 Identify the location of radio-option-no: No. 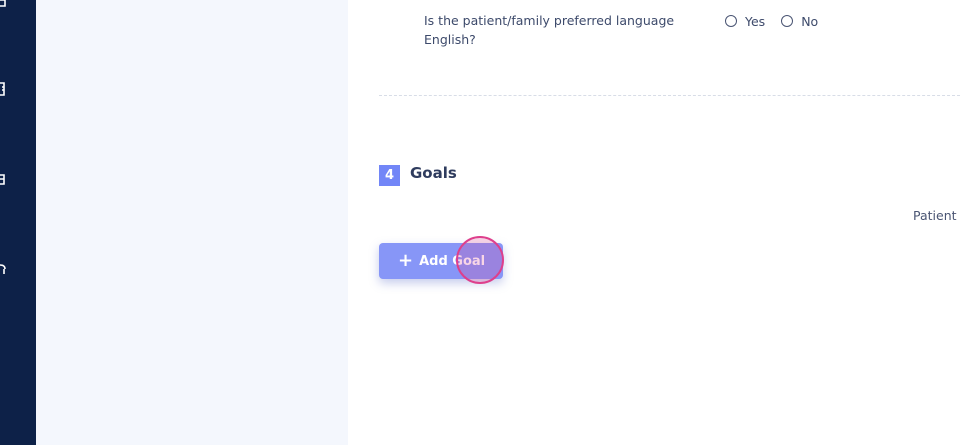
(799, 21).